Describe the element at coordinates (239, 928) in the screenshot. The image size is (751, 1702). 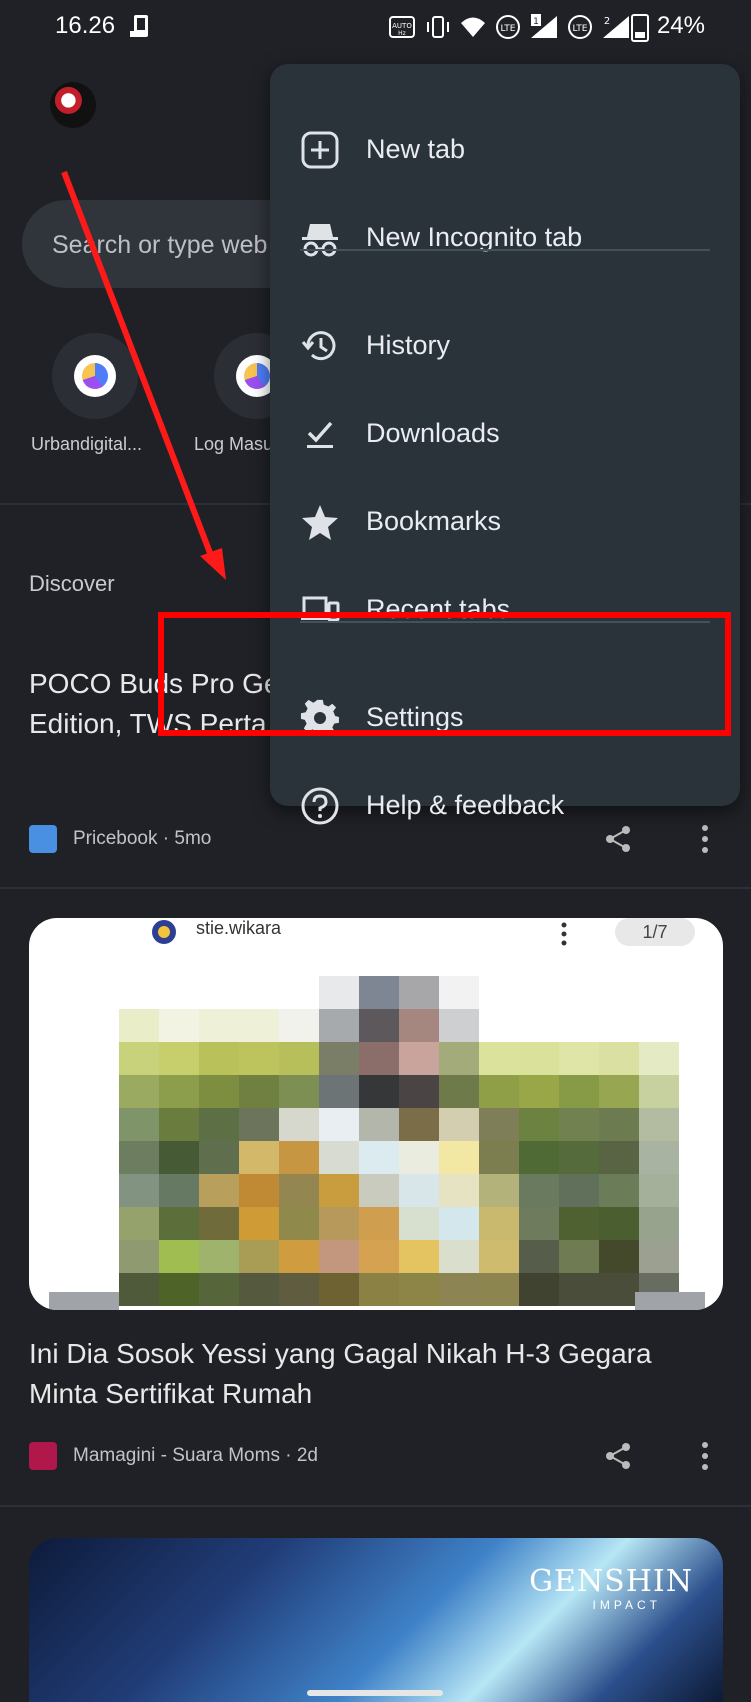
I see `image-caption: stie.wikara` at that location.